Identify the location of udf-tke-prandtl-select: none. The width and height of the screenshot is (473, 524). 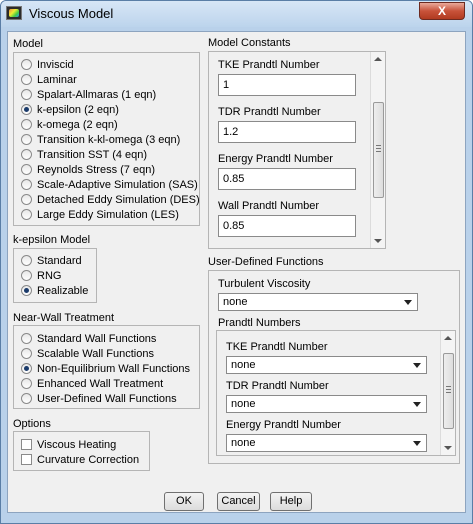
(326, 365).